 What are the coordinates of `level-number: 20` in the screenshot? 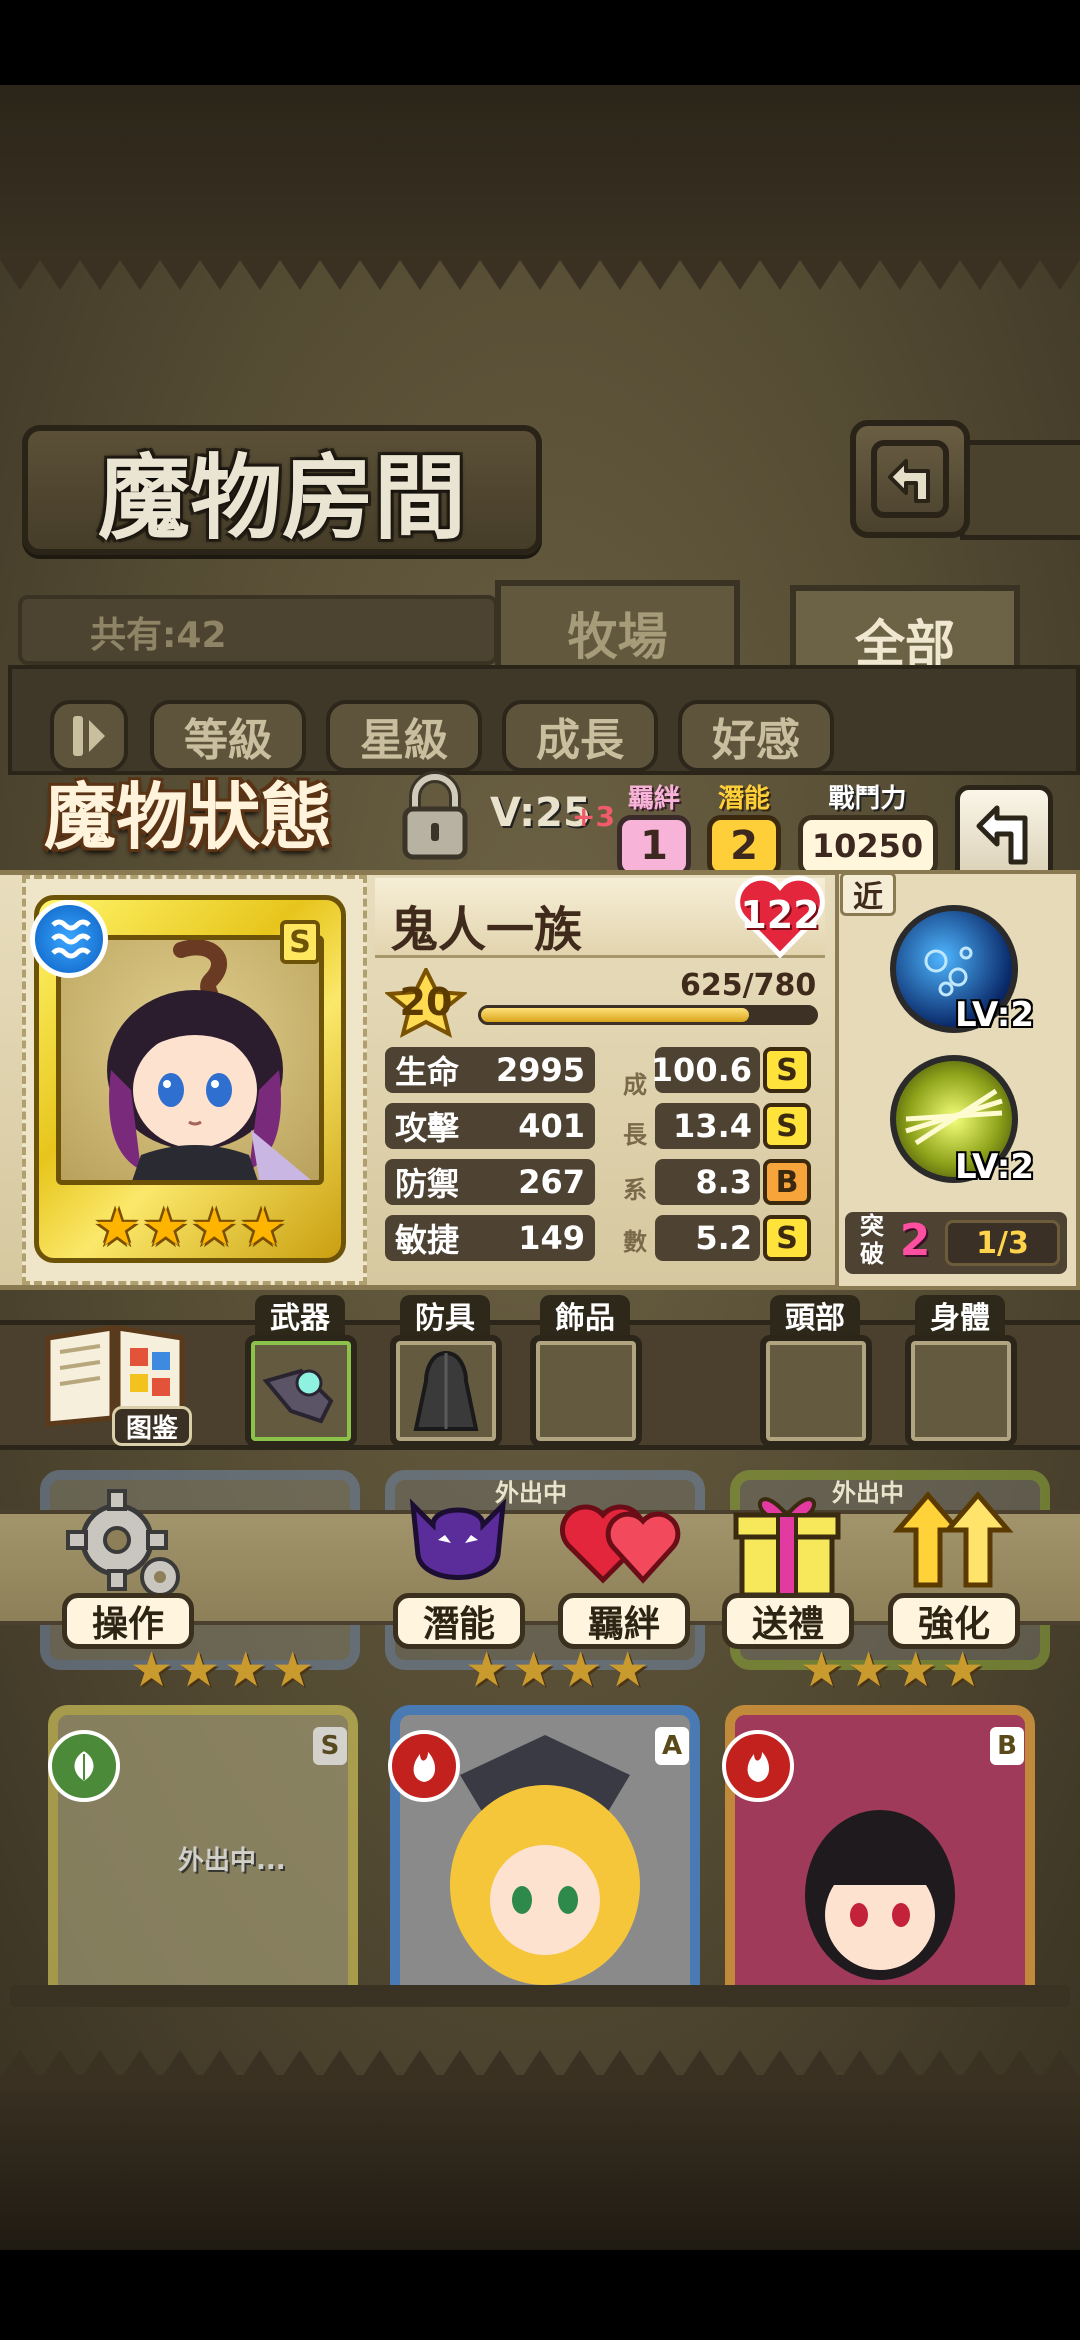 It's located at (426, 1002).